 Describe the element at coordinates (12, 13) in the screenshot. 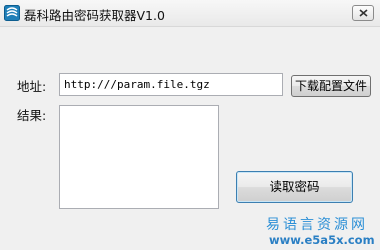

I see `app-icon` at that location.